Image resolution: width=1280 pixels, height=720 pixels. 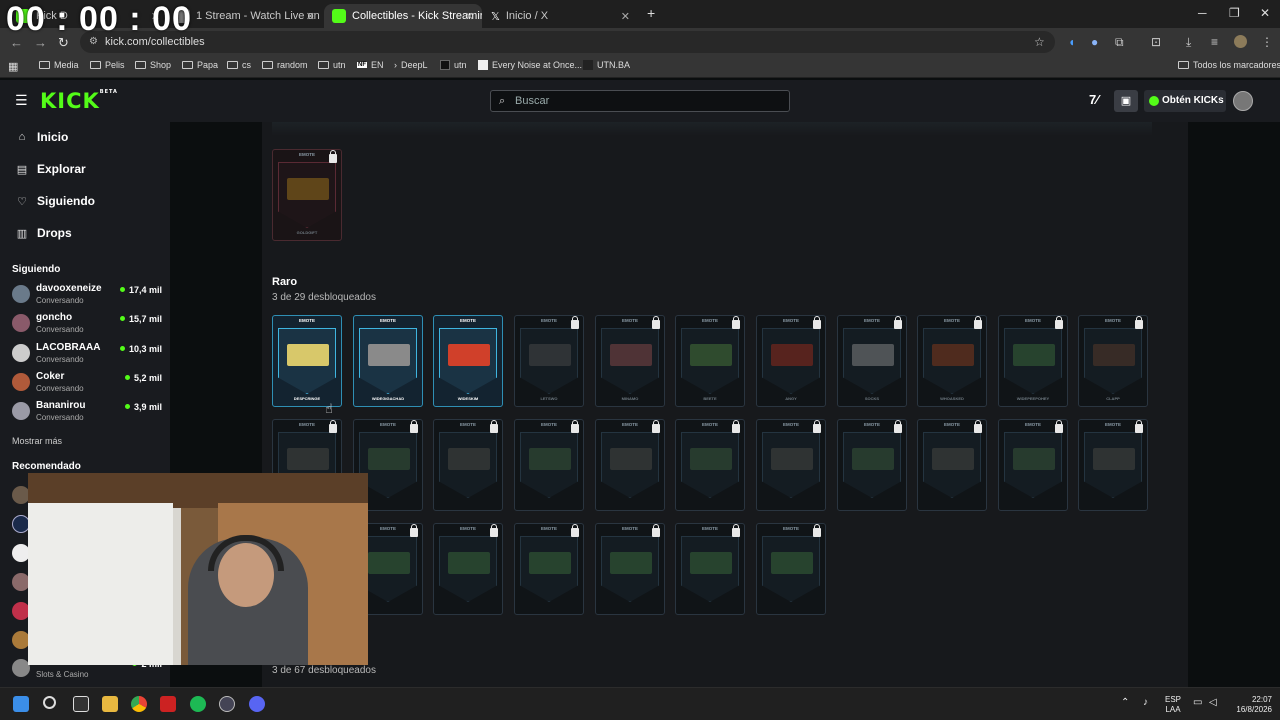 I want to click on restore-button: ❐, so click(x=1234, y=13).